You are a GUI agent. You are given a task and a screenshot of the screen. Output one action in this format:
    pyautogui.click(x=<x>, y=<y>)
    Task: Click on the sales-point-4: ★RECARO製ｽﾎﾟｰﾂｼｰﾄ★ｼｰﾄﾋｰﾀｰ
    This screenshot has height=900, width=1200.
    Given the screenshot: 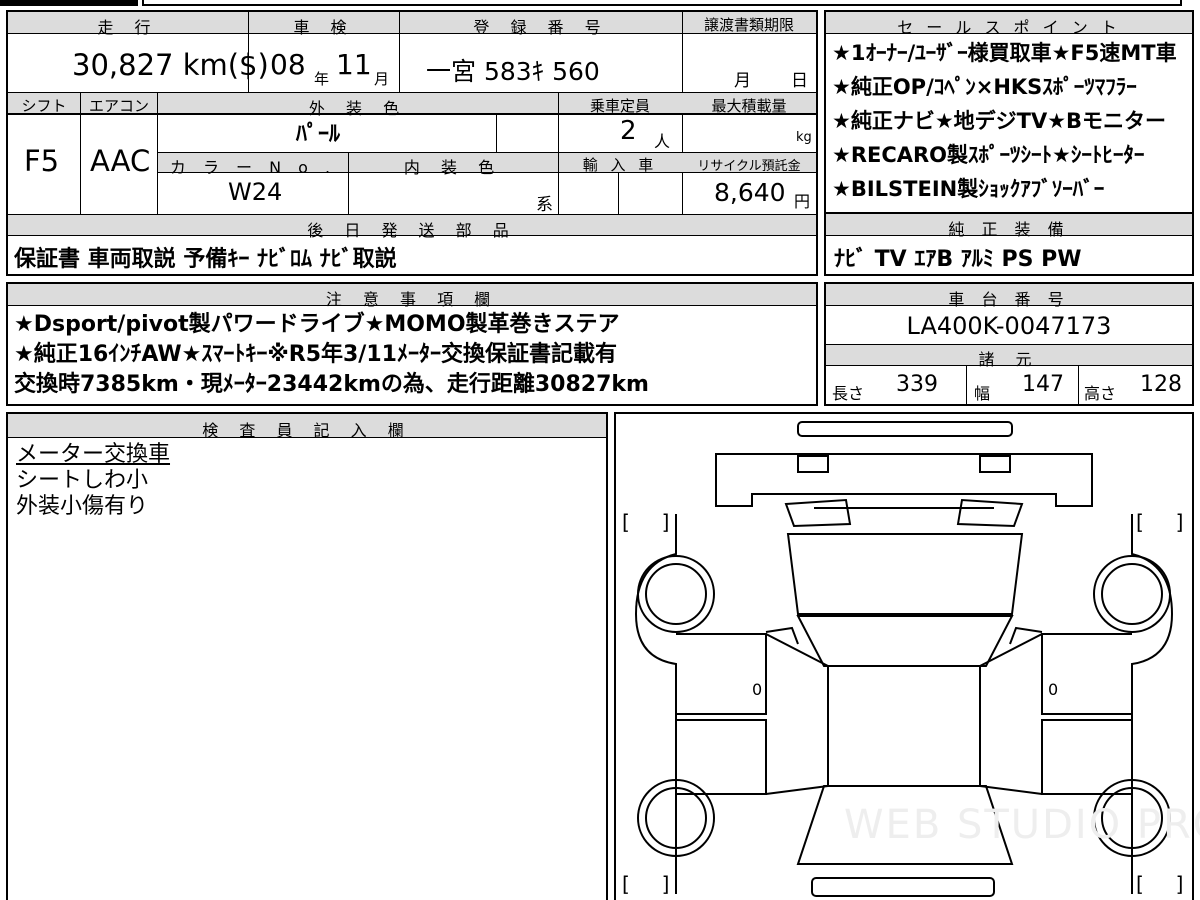 What is the action you would take?
    pyautogui.click(x=988, y=155)
    